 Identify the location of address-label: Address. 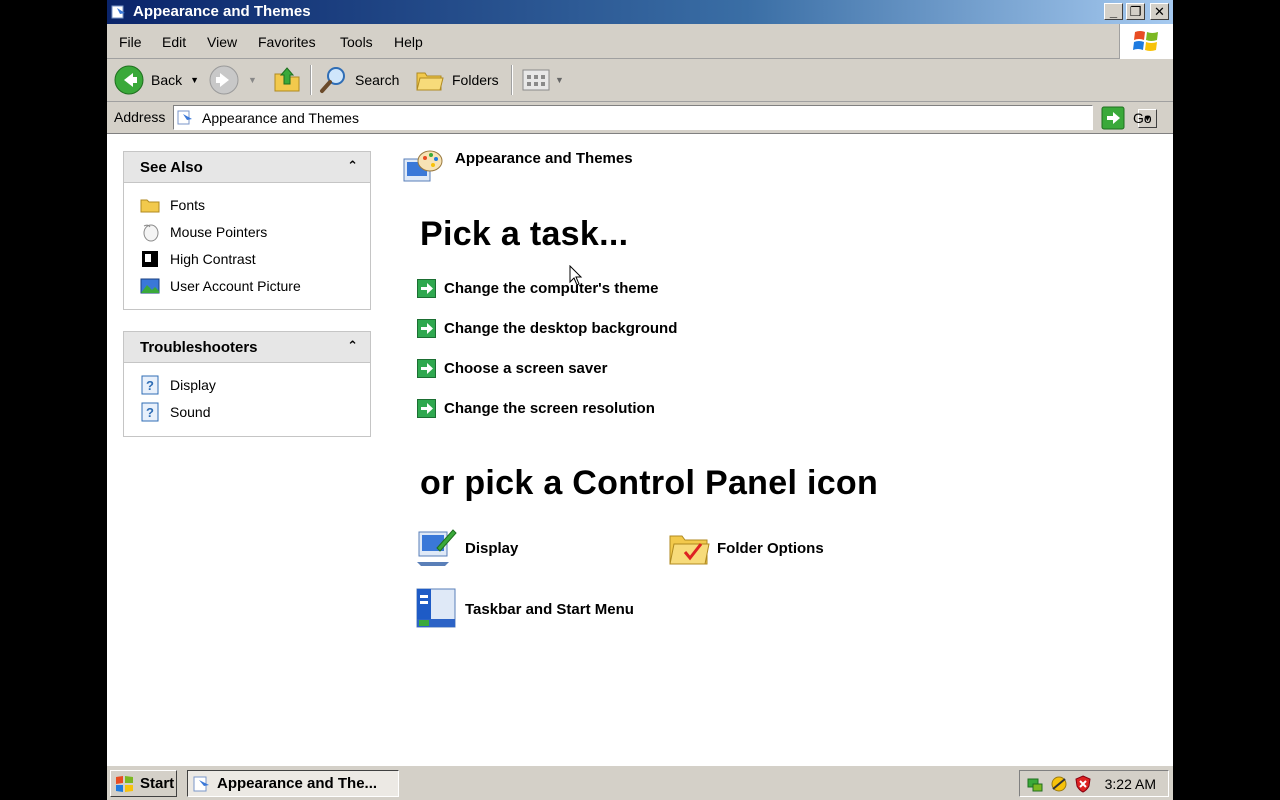
(140, 117).